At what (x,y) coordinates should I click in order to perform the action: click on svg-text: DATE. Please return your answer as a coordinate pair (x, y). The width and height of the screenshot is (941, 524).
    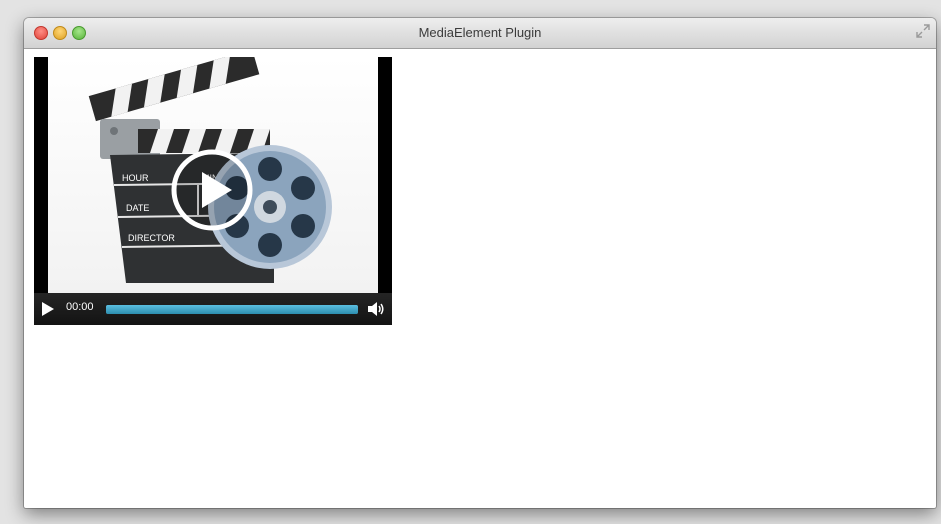
    Looking at the image, I should click on (137, 208).